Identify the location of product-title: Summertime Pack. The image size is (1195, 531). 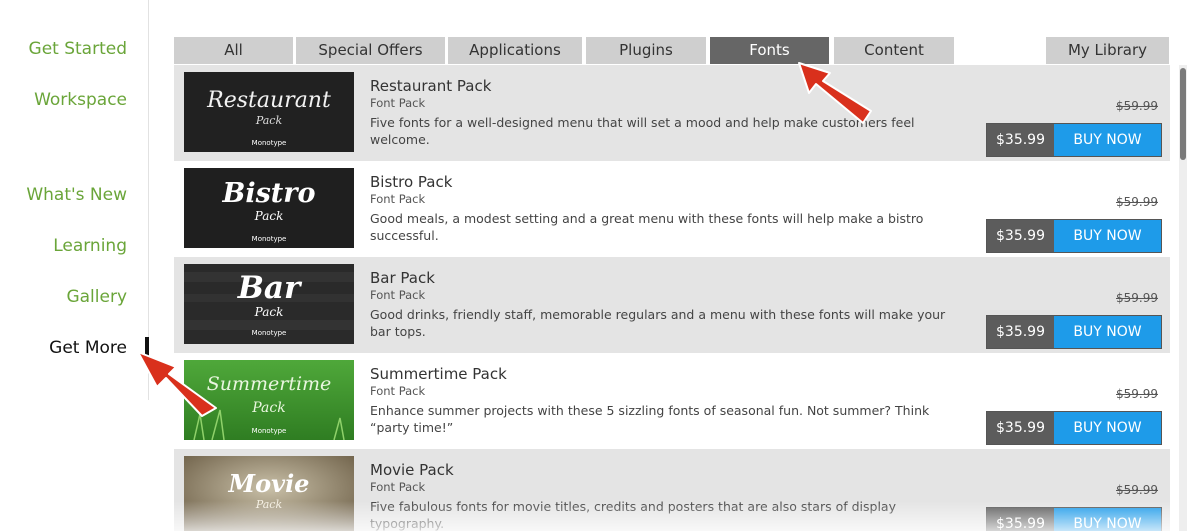
(665, 374).